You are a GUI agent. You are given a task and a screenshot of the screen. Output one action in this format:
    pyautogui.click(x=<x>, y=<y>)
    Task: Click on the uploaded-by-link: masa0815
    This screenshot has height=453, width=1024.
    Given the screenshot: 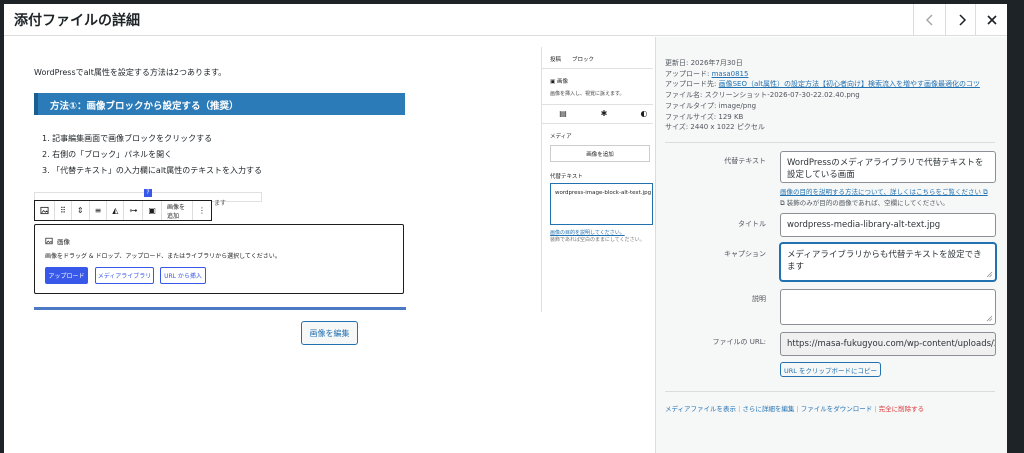 What is the action you would take?
    pyautogui.click(x=730, y=74)
    